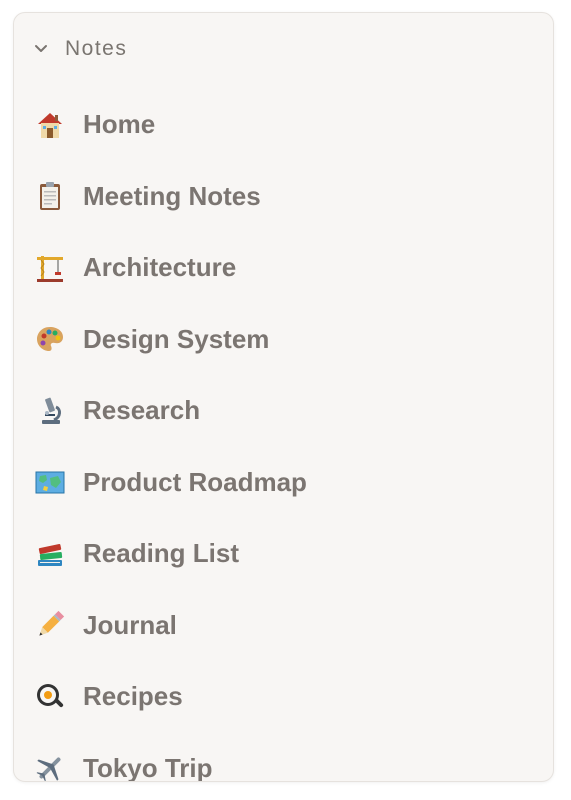  I want to click on sidebar-item-label: Design System, so click(176, 338).